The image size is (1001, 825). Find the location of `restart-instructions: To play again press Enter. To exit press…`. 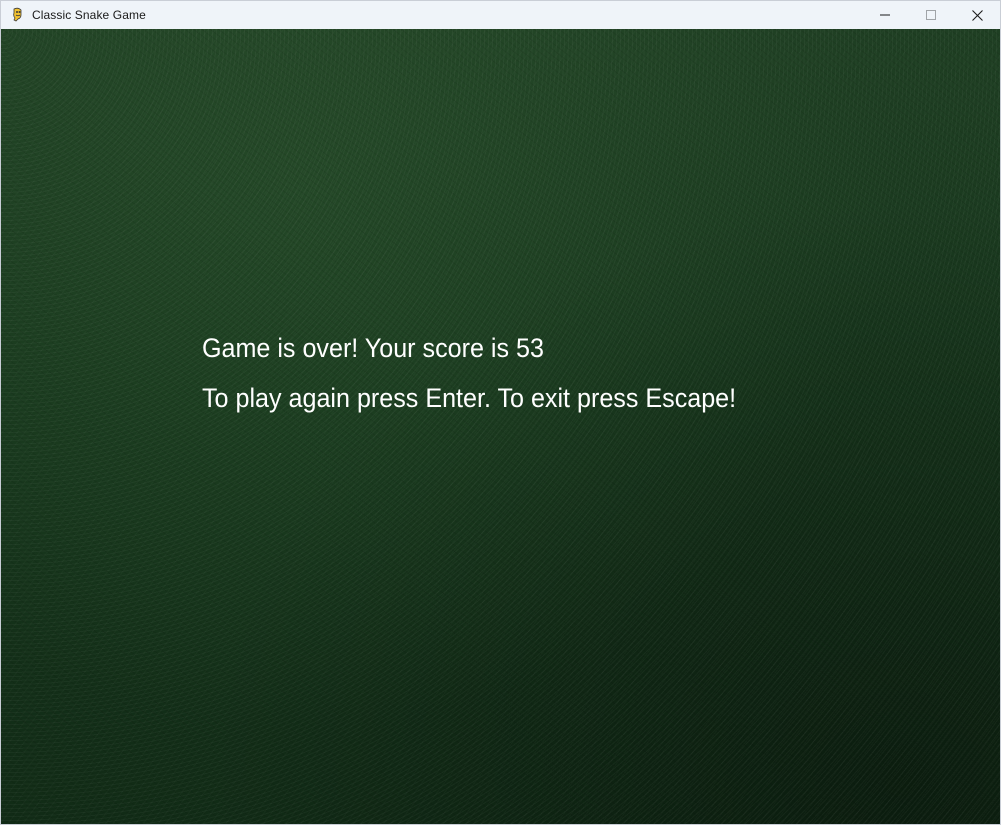

restart-instructions: To play again press Enter. To exit press… is located at coordinates (469, 398).